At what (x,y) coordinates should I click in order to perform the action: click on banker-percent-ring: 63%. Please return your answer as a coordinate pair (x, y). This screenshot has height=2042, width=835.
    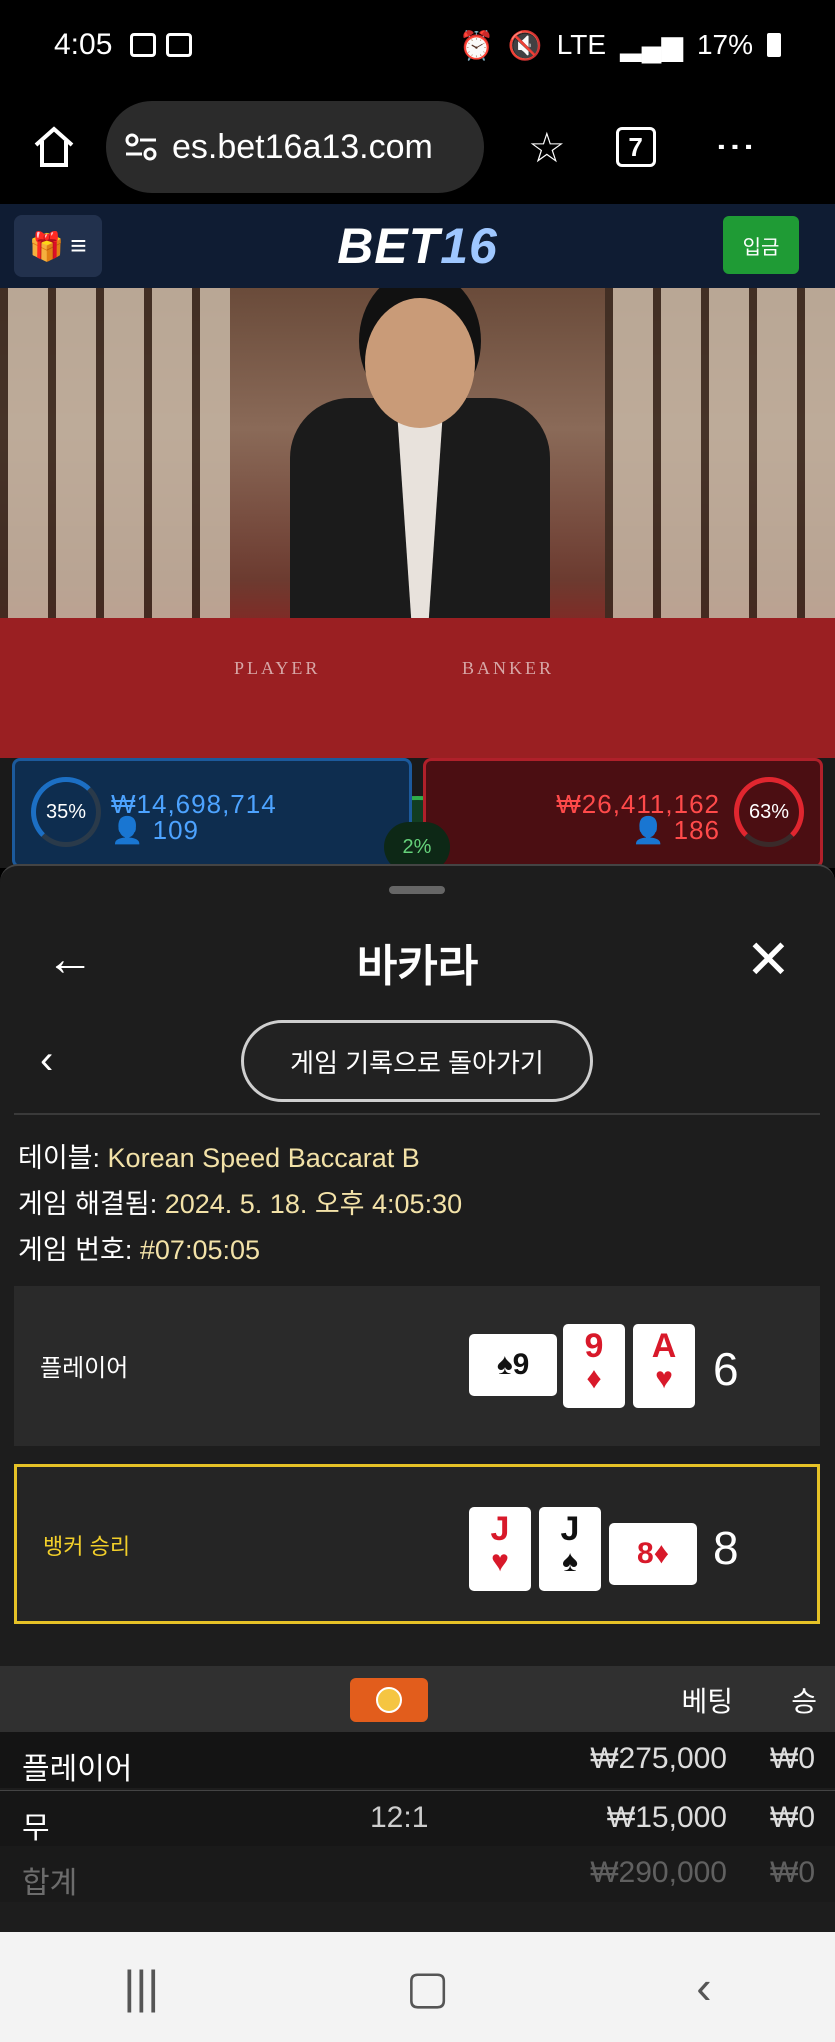
    Looking at the image, I should click on (769, 812).